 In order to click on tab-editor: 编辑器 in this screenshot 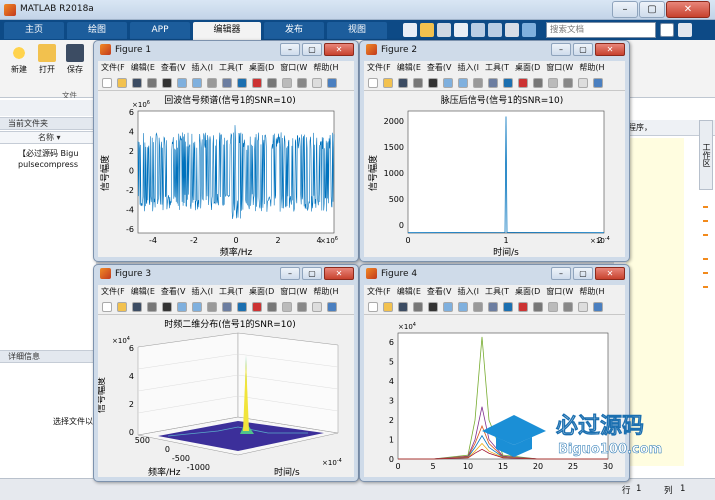, I will do `click(227, 31)`.